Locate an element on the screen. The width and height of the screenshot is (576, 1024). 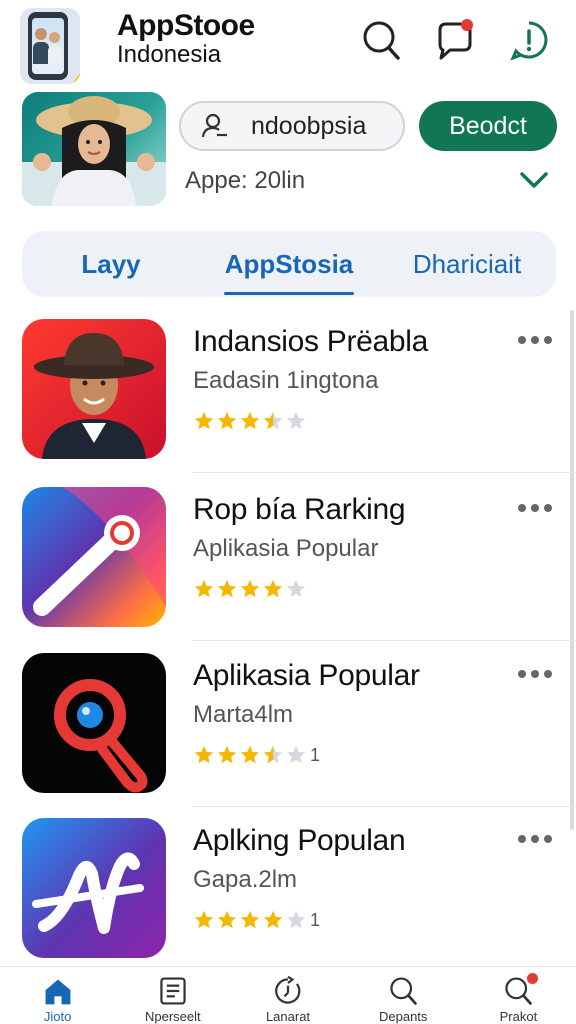
bottom-navigation: Jioto Nperseelt Lanarat Depants Prakot is located at coordinates (288, 995).